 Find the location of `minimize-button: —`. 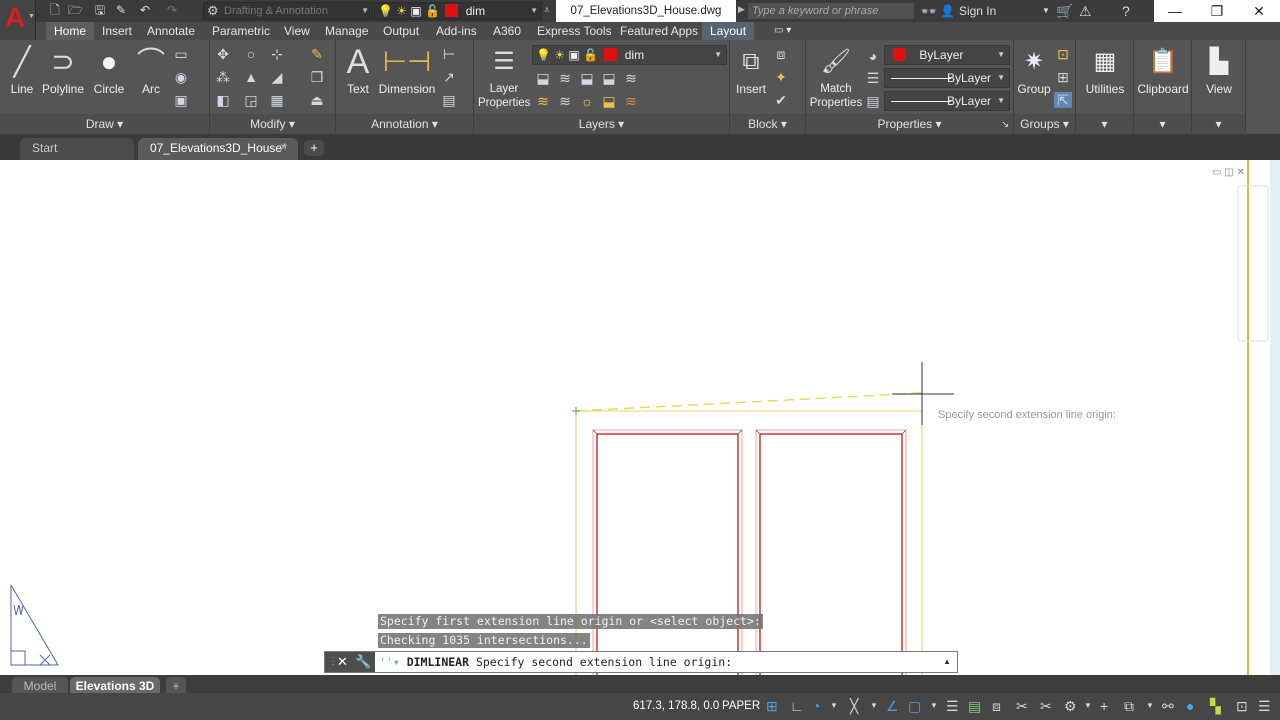

minimize-button: — is located at coordinates (1175, 11).